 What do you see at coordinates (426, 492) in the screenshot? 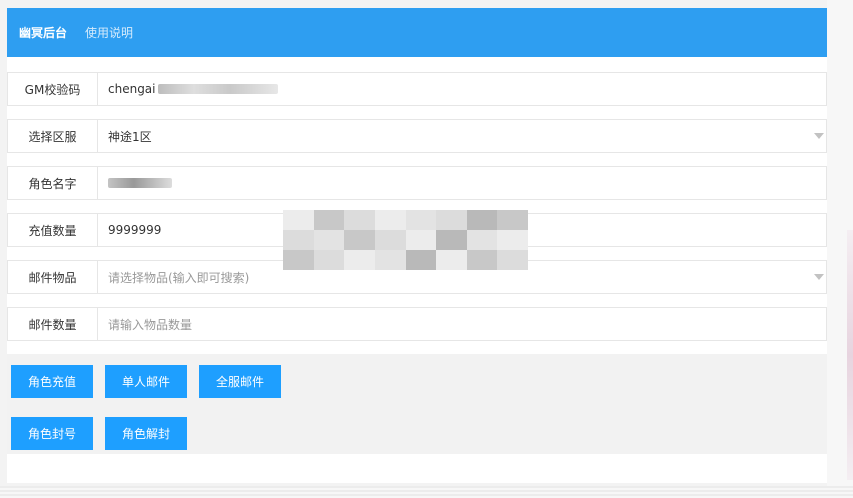
I see `window-bottom-edge` at bounding box center [426, 492].